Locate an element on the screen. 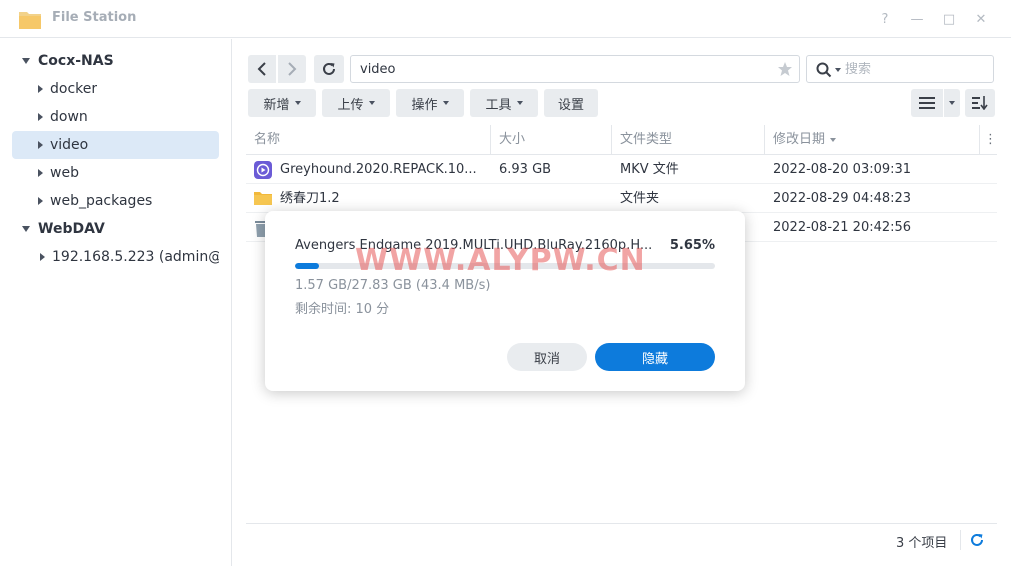 This screenshot has height=566, width=1011. column-header-size: 大小 is located at coordinates (551, 140).